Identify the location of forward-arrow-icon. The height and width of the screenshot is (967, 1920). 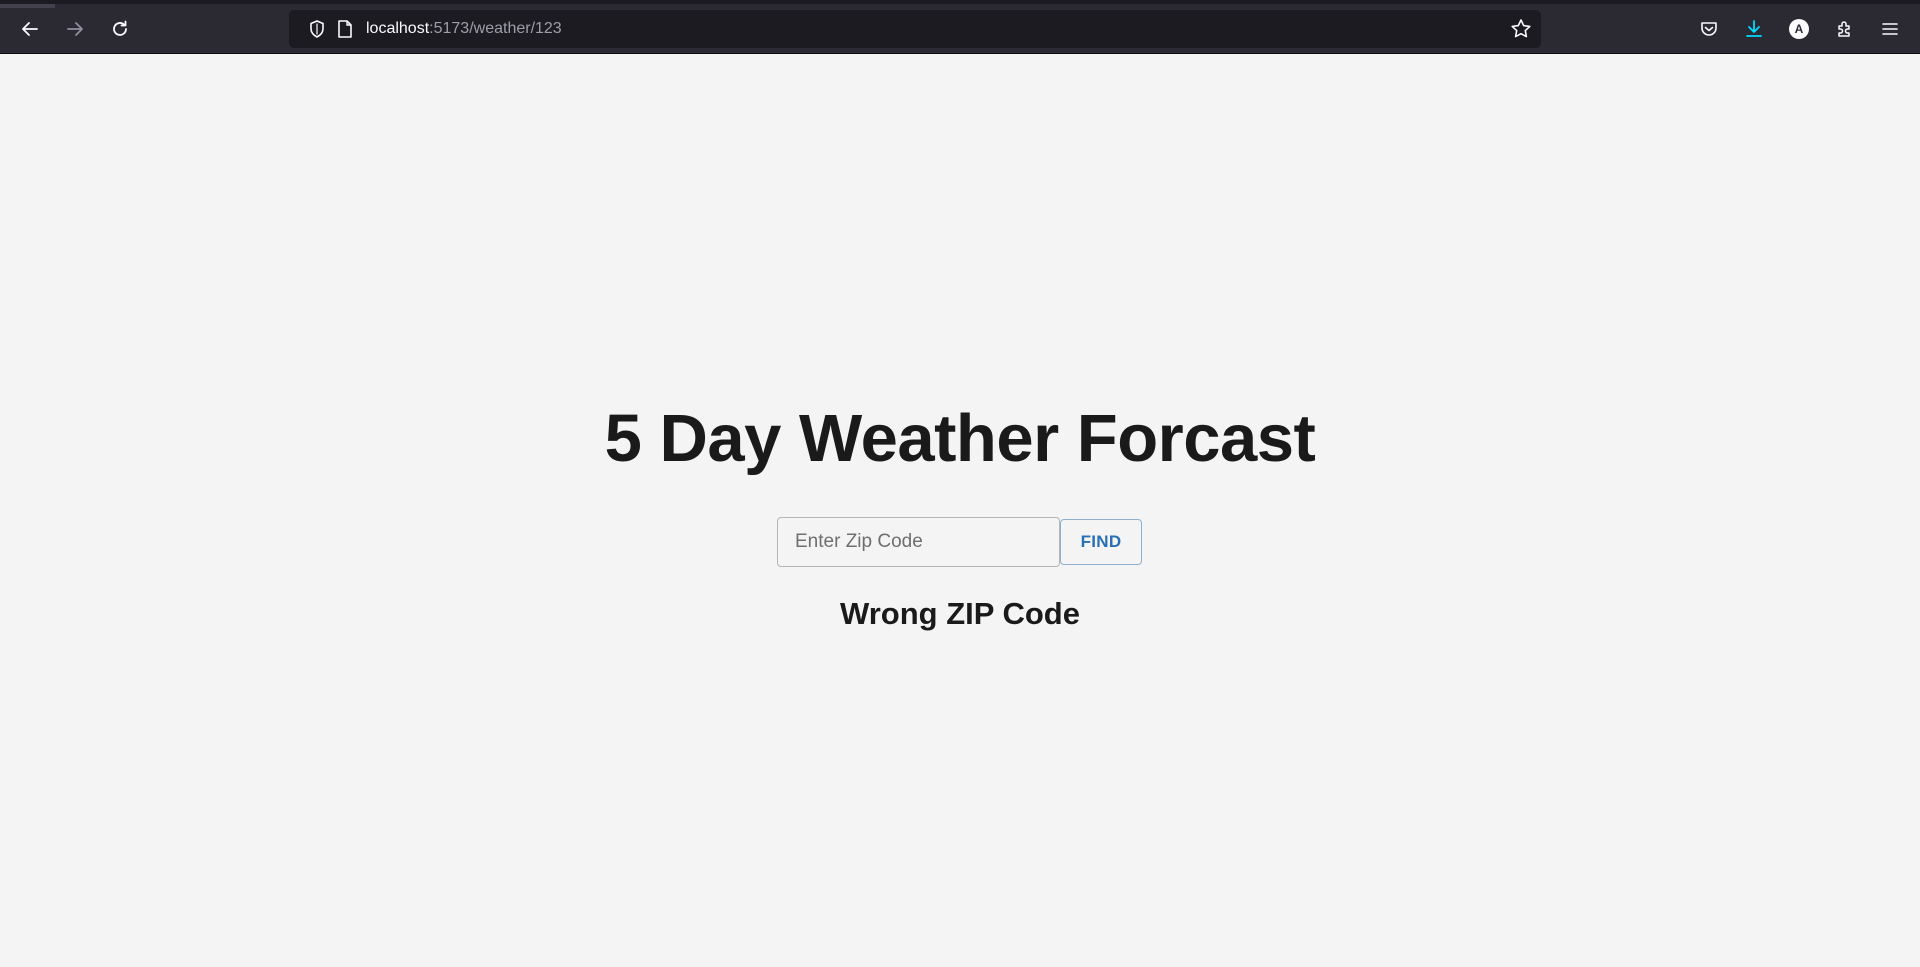
(75, 29).